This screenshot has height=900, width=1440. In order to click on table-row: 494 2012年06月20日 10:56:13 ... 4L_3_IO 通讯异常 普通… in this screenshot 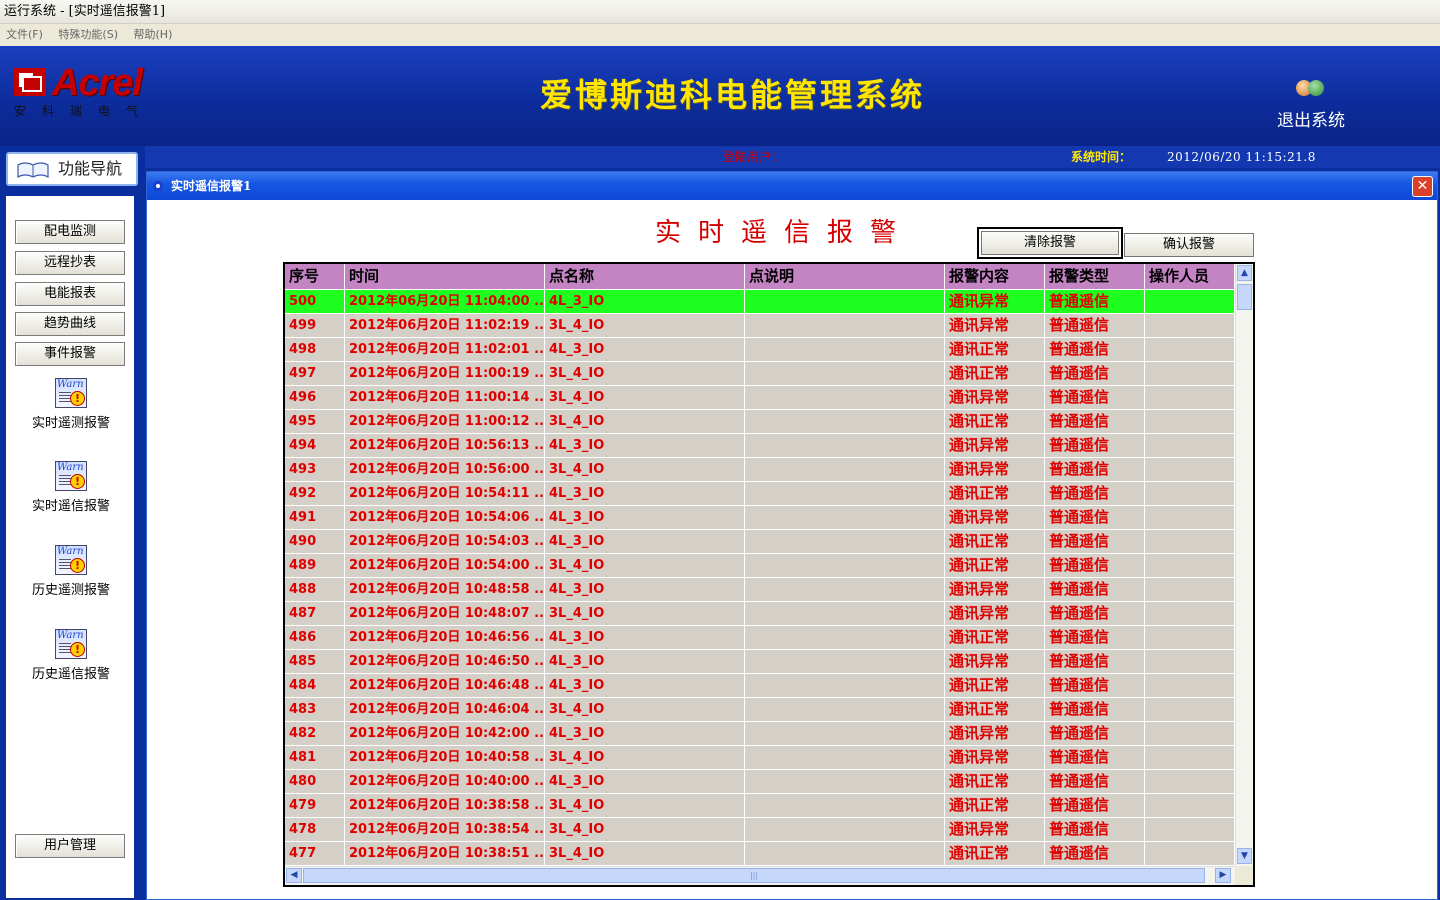, I will do `click(760, 446)`.